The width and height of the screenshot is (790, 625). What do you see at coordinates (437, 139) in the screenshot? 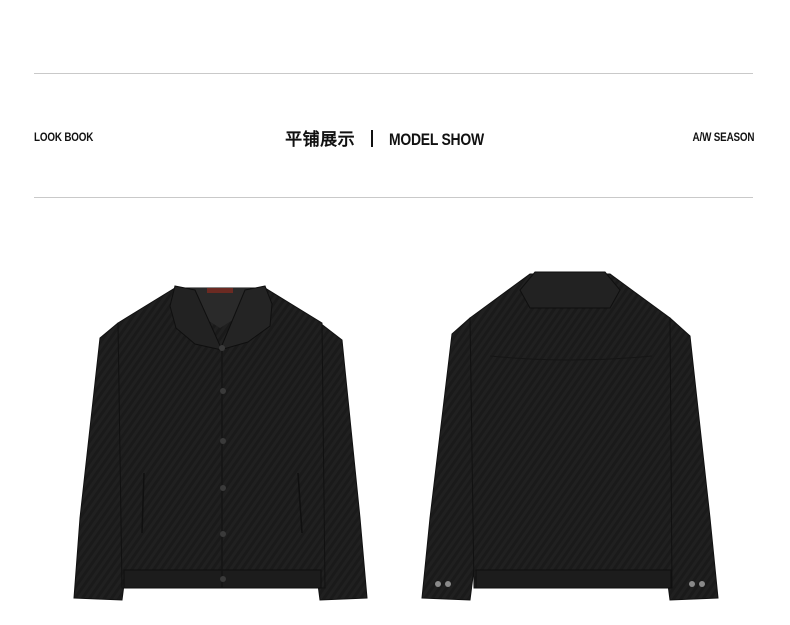
I see `title-english: MODEL SHOW` at bounding box center [437, 139].